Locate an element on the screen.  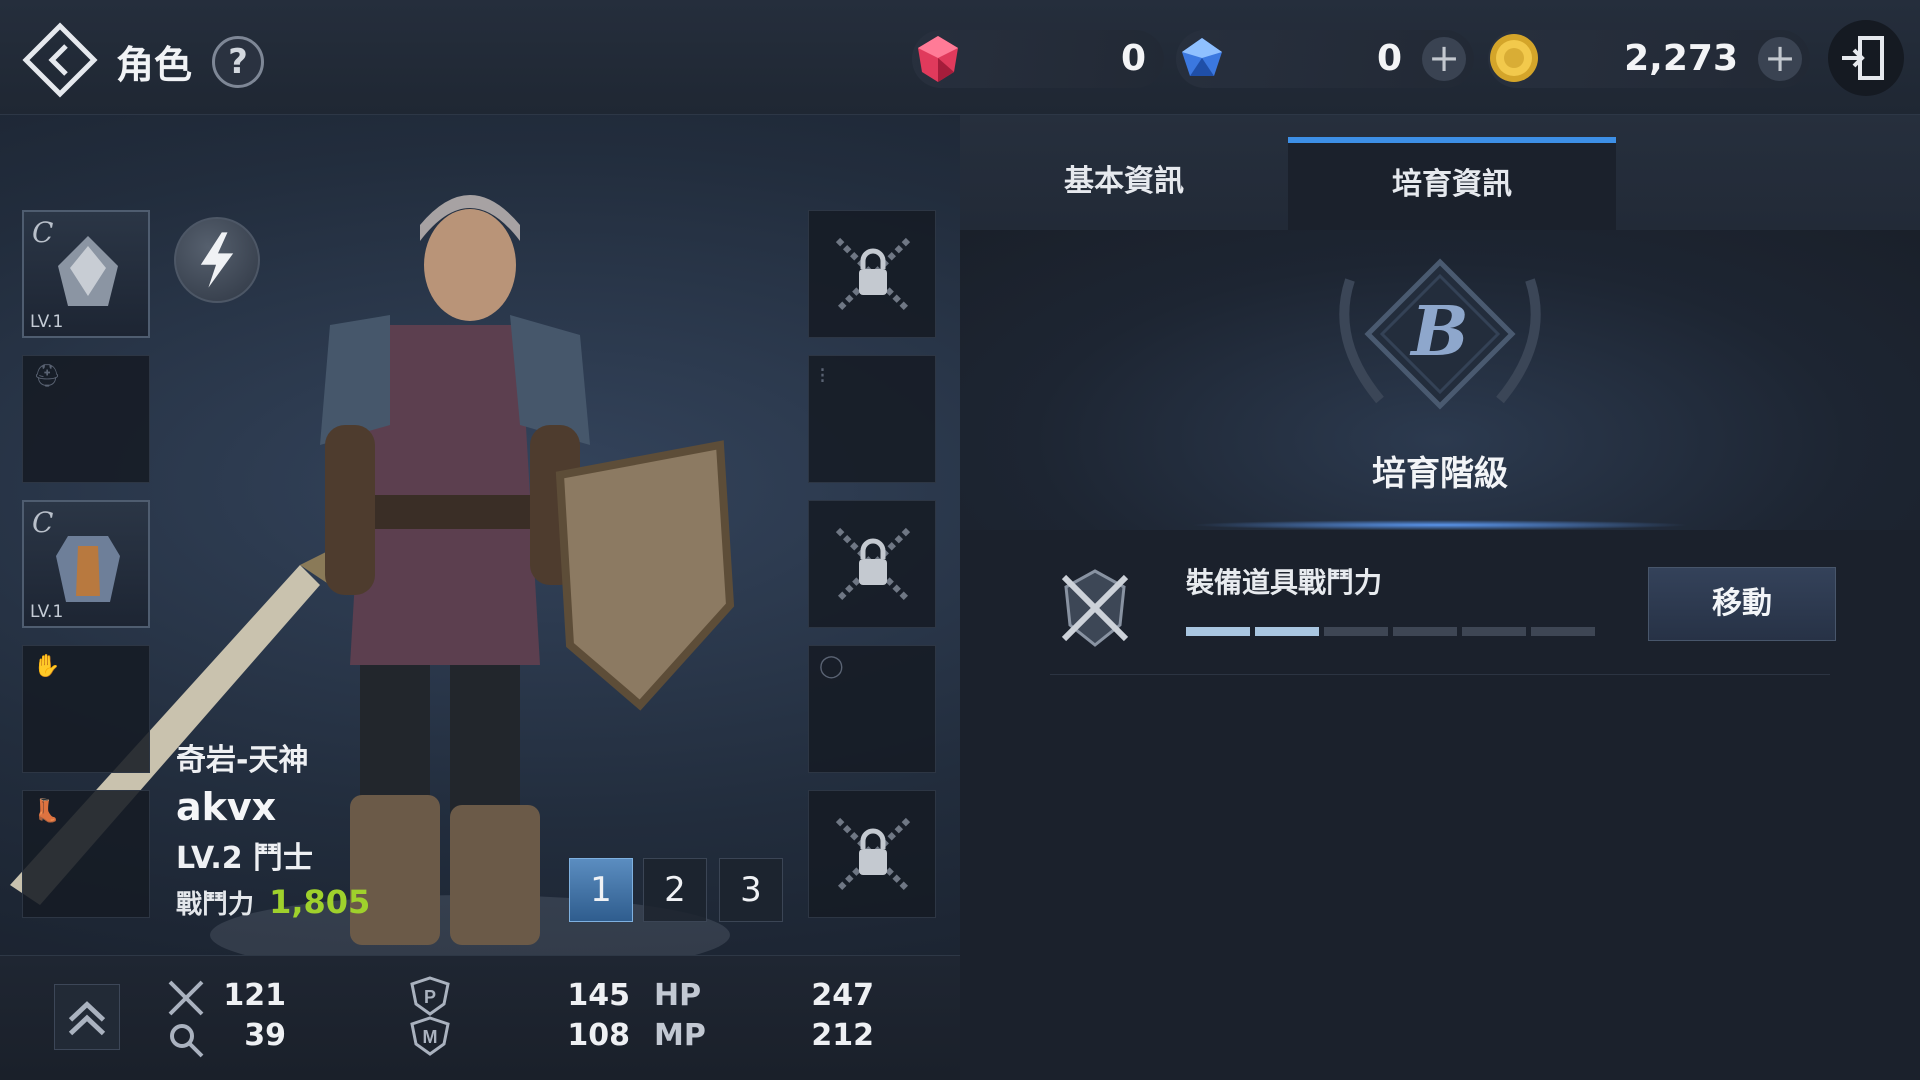
expand-stats-button is located at coordinates (87, 1017).